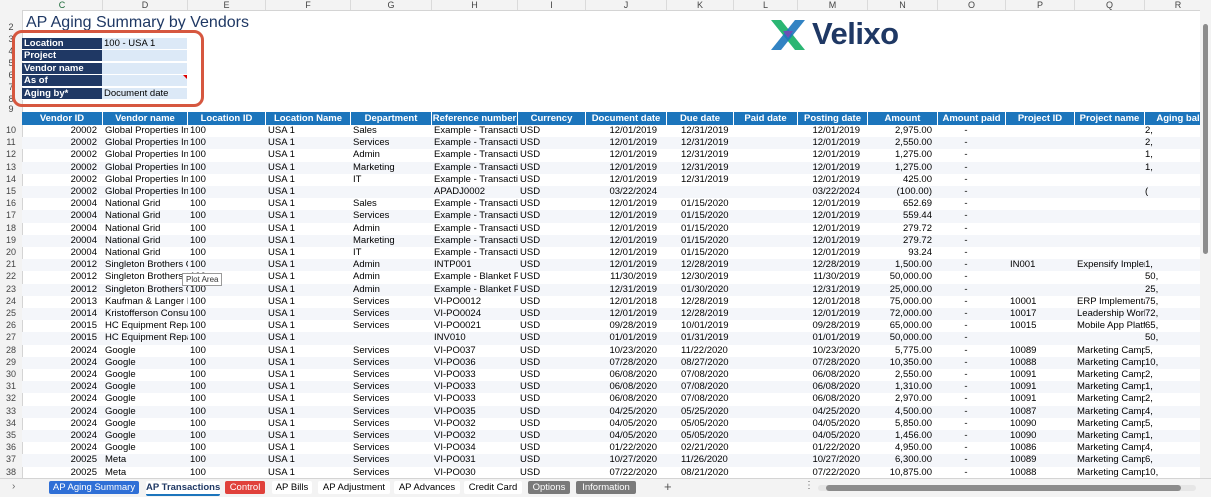 Image resolution: width=1211 pixels, height=497 pixels. I want to click on table-cell: 10090, so click(1040, 424).